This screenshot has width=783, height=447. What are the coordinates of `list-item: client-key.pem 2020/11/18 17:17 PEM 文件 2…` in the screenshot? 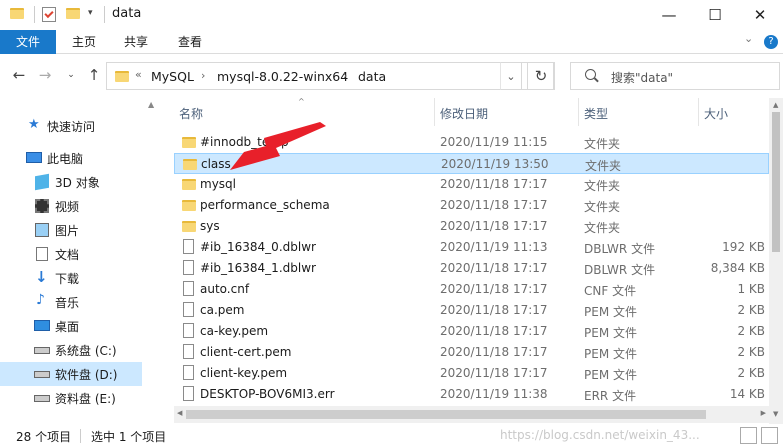 It's located at (471, 373).